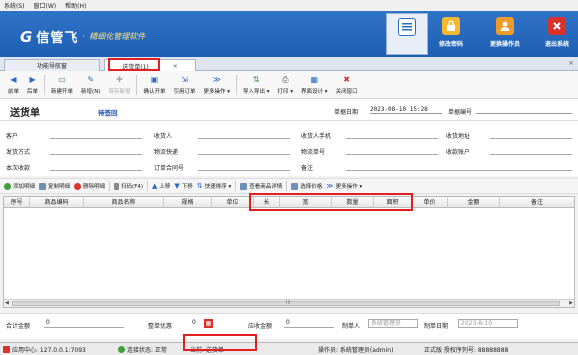  I want to click on logistics-no-label: 物流单号, so click(313, 152).